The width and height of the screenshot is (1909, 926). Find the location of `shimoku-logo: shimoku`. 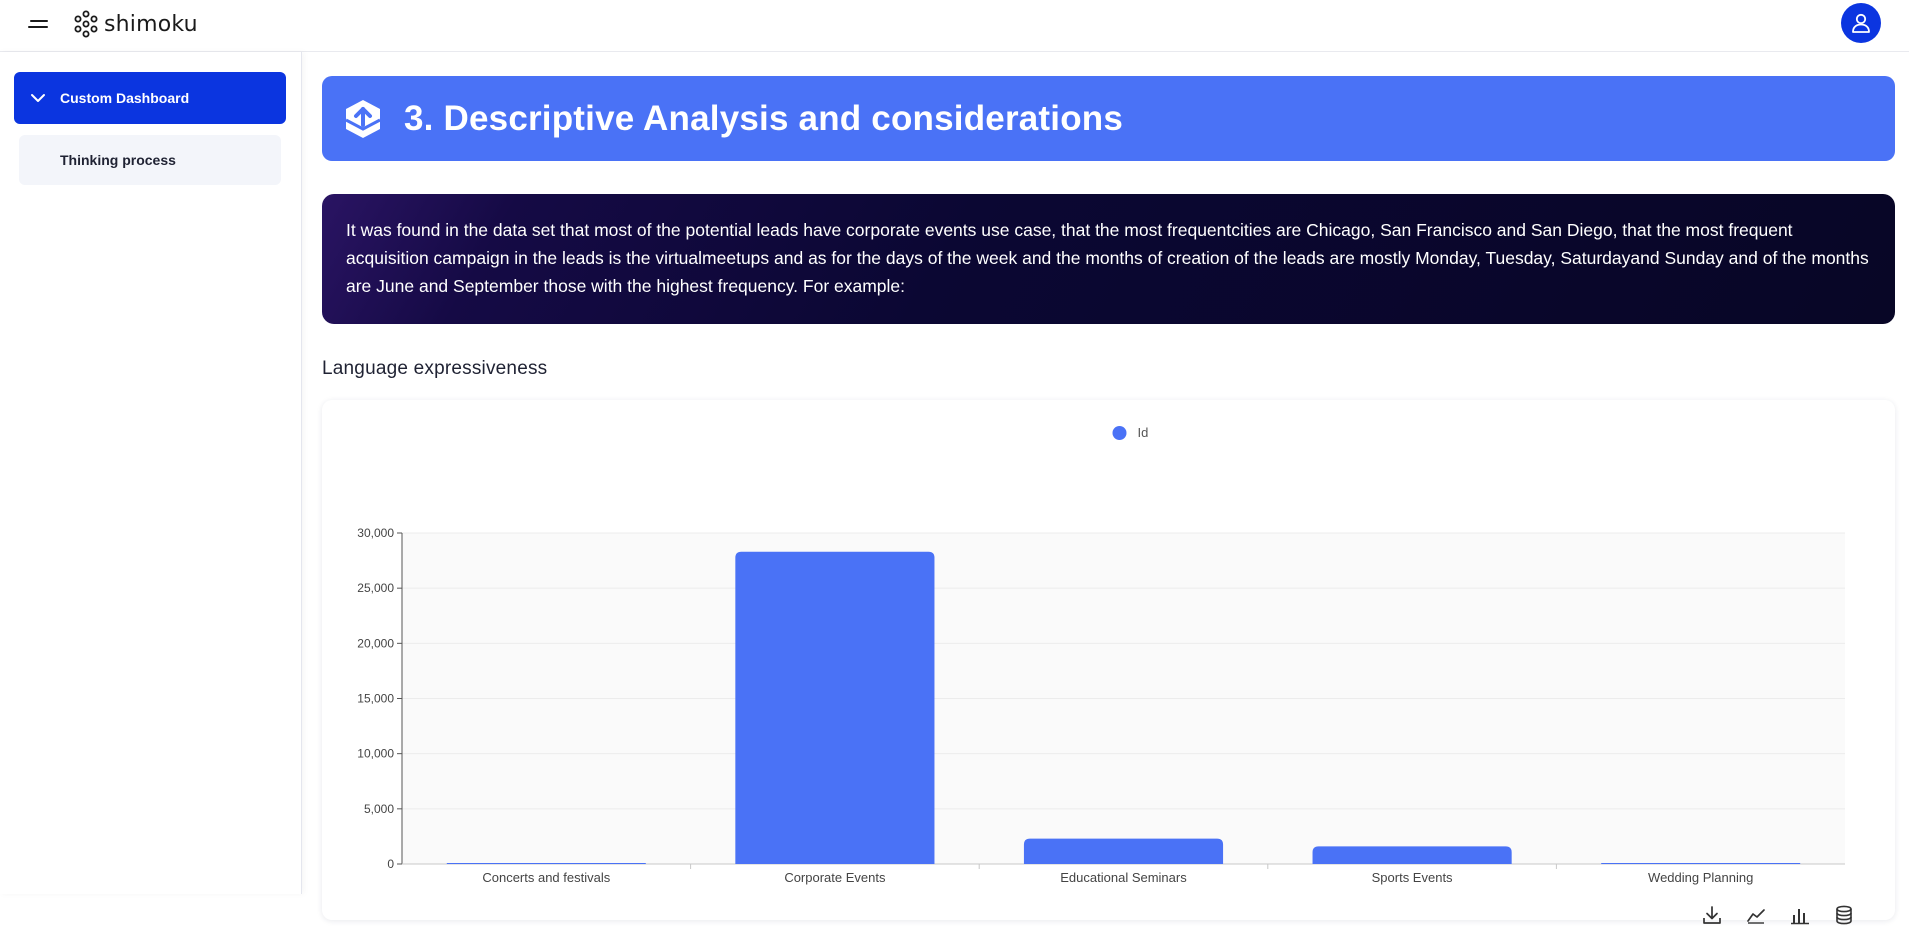

shimoku-logo: shimoku is located at coordinates (135, 24).